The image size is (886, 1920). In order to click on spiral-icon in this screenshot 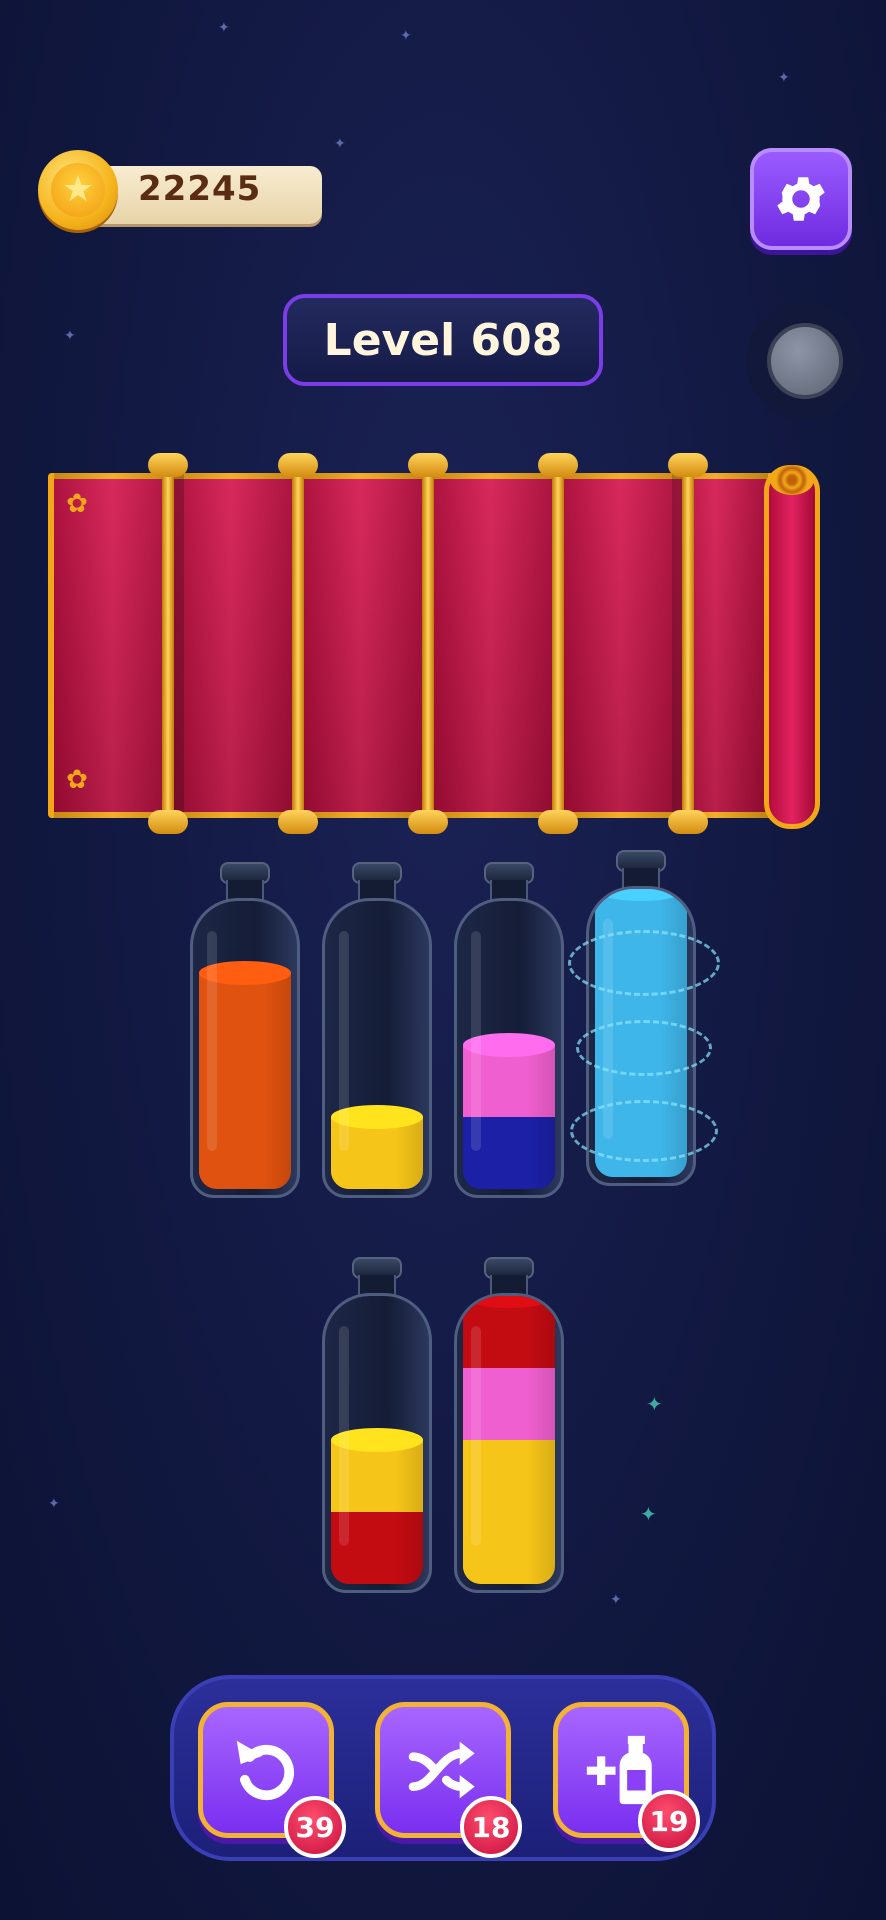, I will do `click(792, 480)`.